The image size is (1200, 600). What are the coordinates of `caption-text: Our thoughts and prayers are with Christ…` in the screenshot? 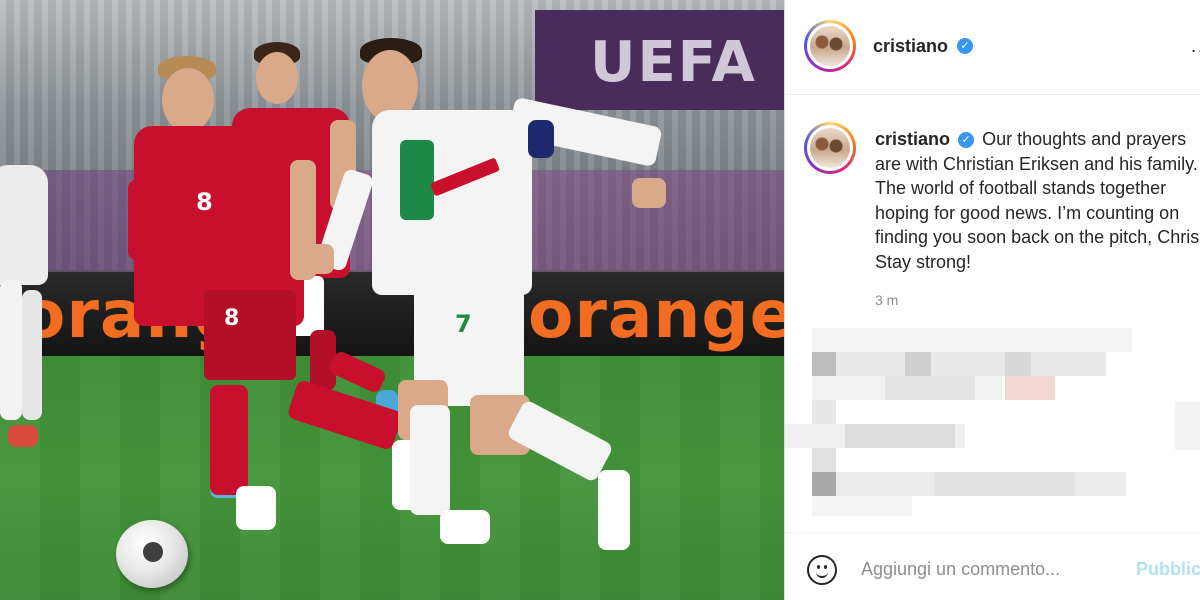 It's located at (1037, 200).